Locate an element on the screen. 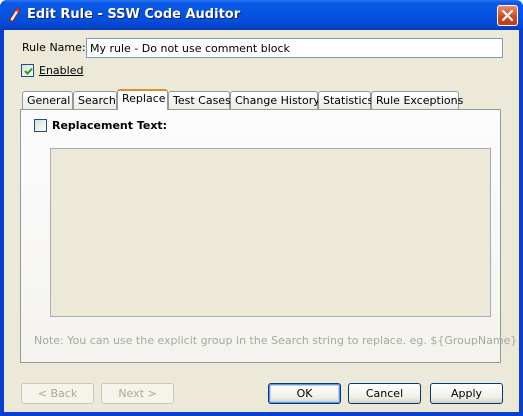  tab-search: Search is located at coordinates (95, 100).